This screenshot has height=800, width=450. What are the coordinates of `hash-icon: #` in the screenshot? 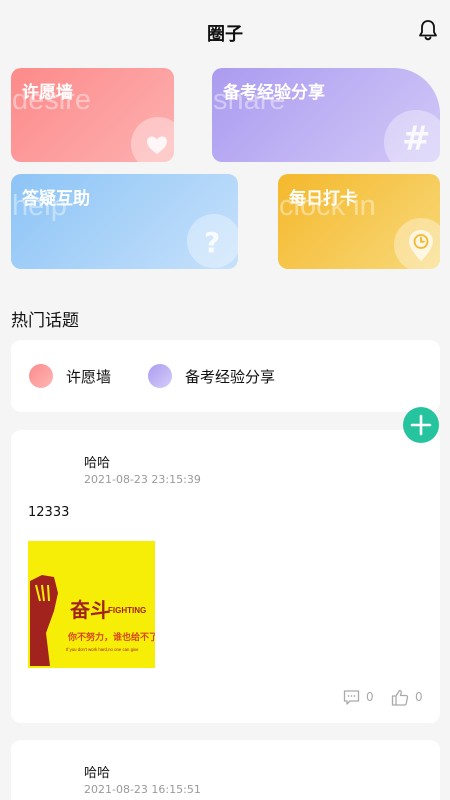 It's located at (412, 136).